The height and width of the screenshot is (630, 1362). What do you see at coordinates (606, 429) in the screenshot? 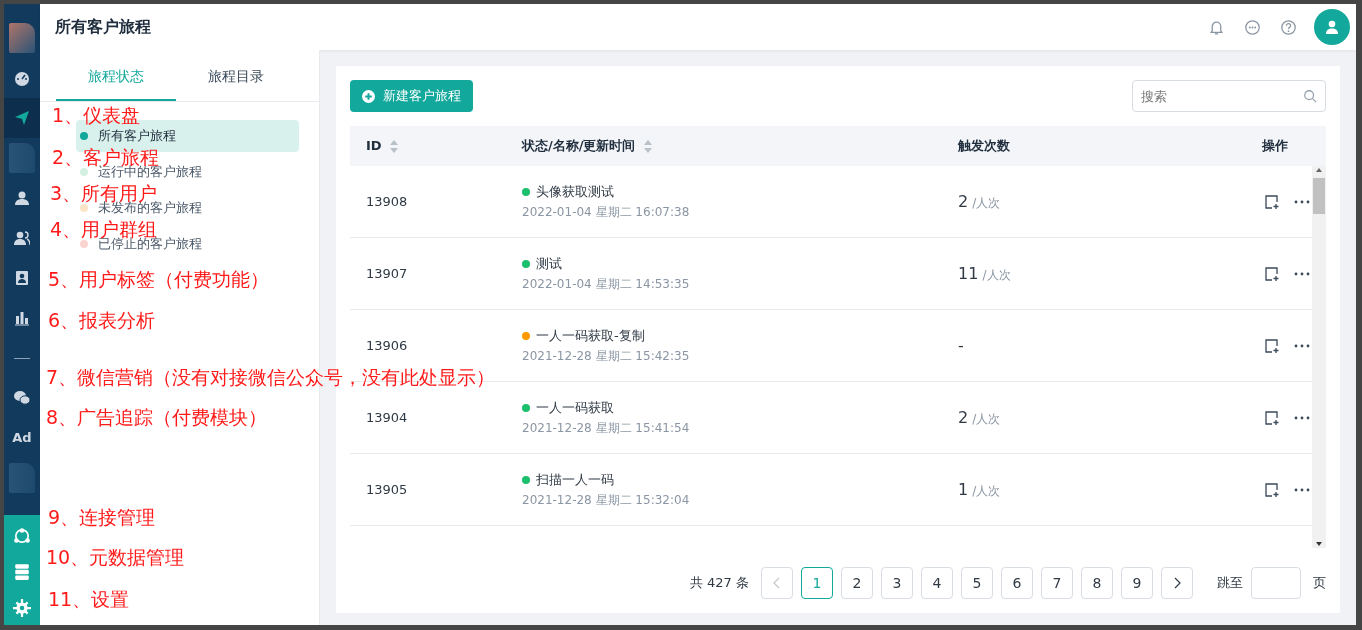
I see `update-time: 2021-12-28 星期二 15:41:54` at bounding box center [606, 429].